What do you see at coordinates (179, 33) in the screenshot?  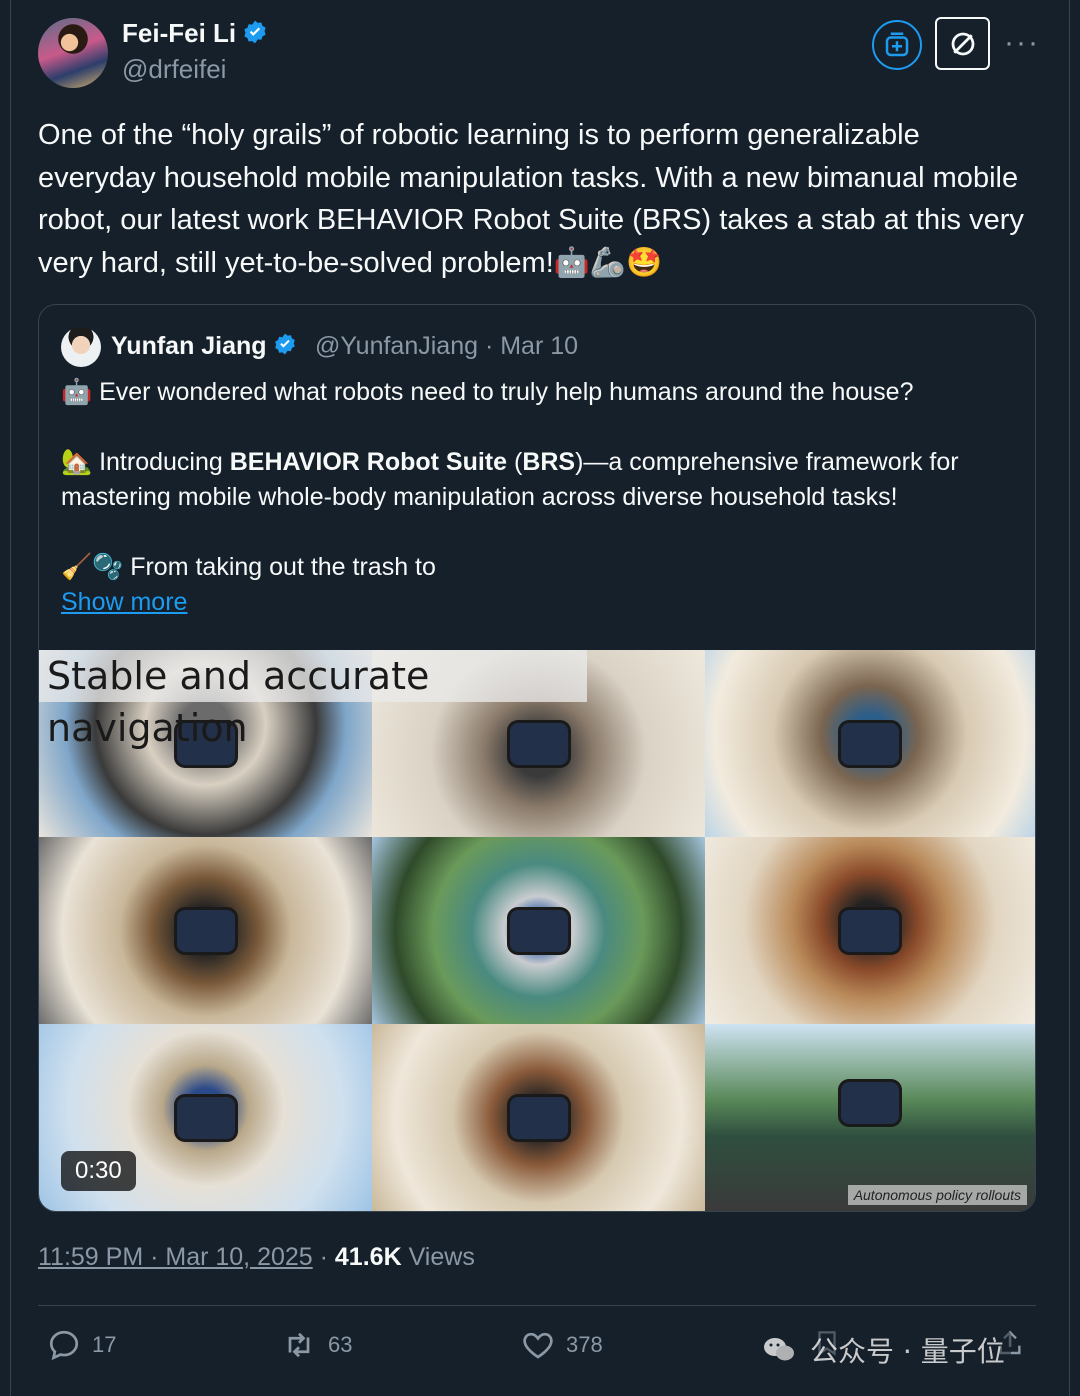 I see `author-name-text: Fei-Fei Li` at bounding box center [179, 33].